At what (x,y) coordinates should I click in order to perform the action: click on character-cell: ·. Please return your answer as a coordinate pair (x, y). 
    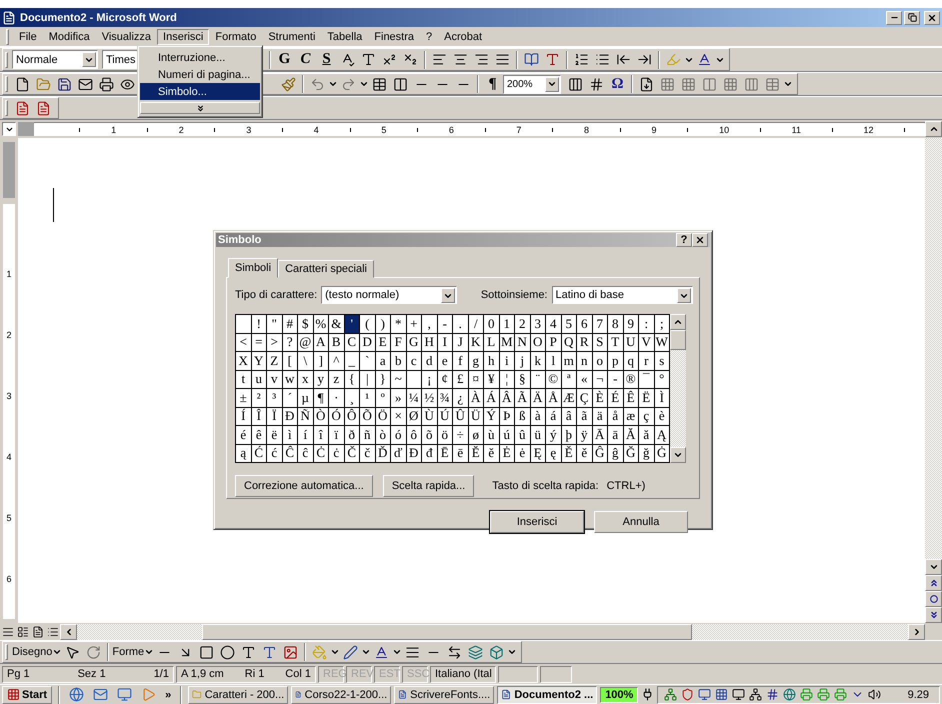
    Looking at the image, I should click on (336, 398).